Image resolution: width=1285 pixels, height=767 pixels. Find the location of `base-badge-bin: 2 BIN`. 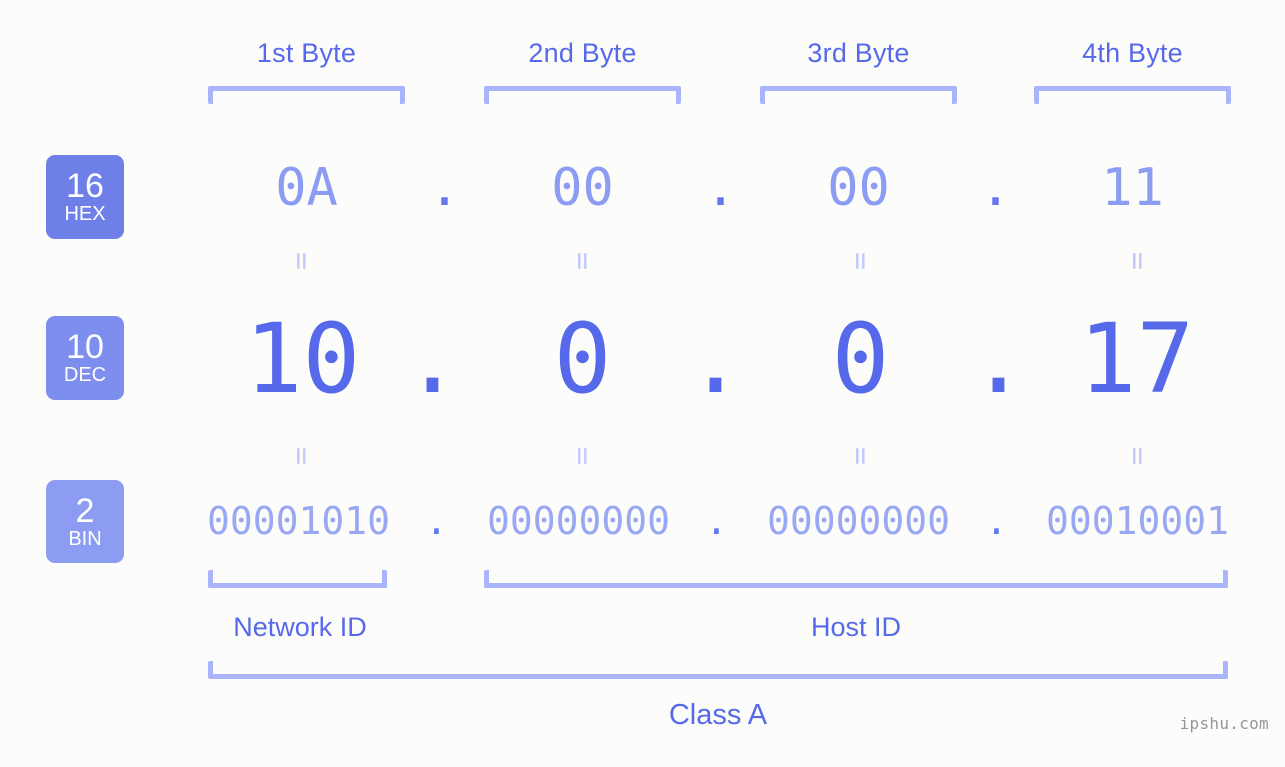

base-badge-bin: 2 BIN is located at coordinates (85, 521).